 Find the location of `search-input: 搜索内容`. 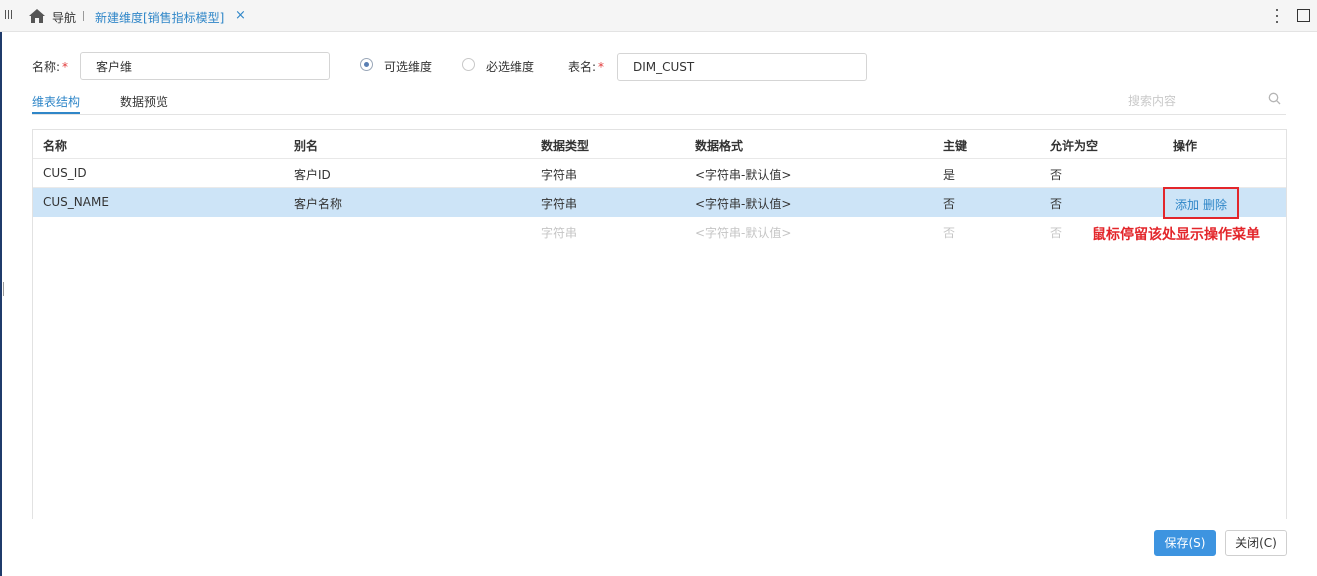

search-input: 搜索内容 is located at coordinates (1206, 100).